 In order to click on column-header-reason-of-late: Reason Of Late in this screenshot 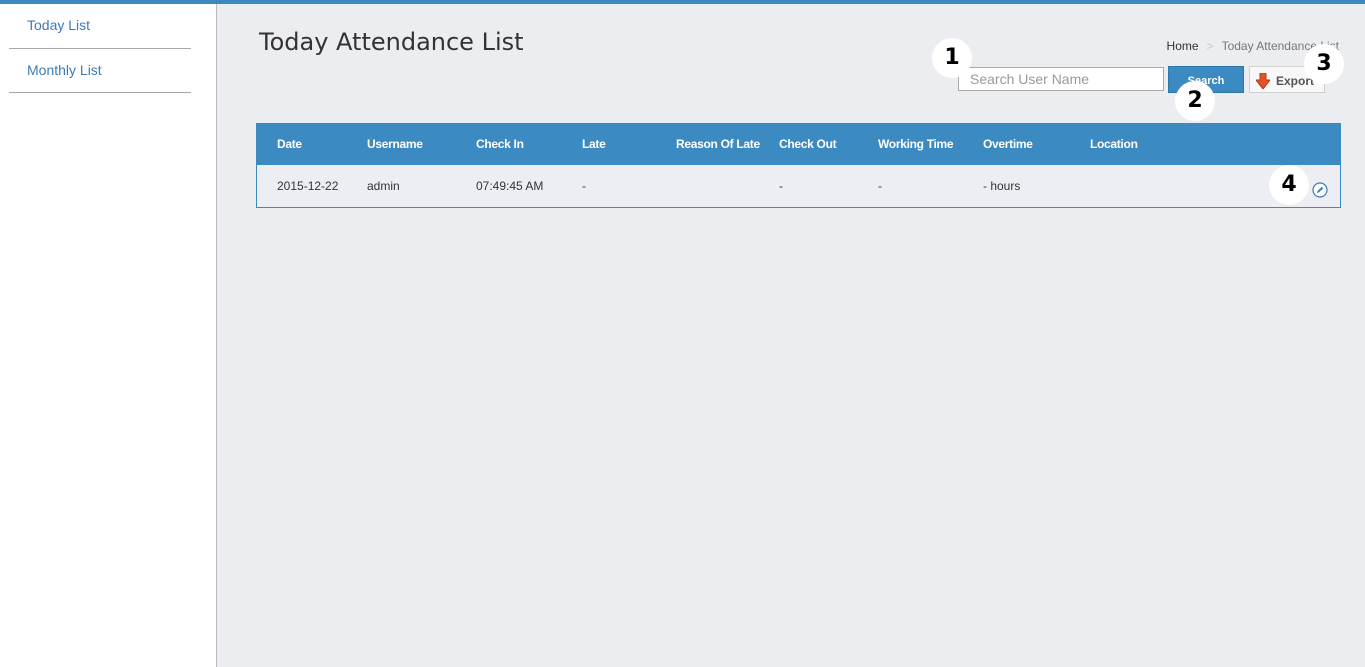, I will do `click(718, 144)`.